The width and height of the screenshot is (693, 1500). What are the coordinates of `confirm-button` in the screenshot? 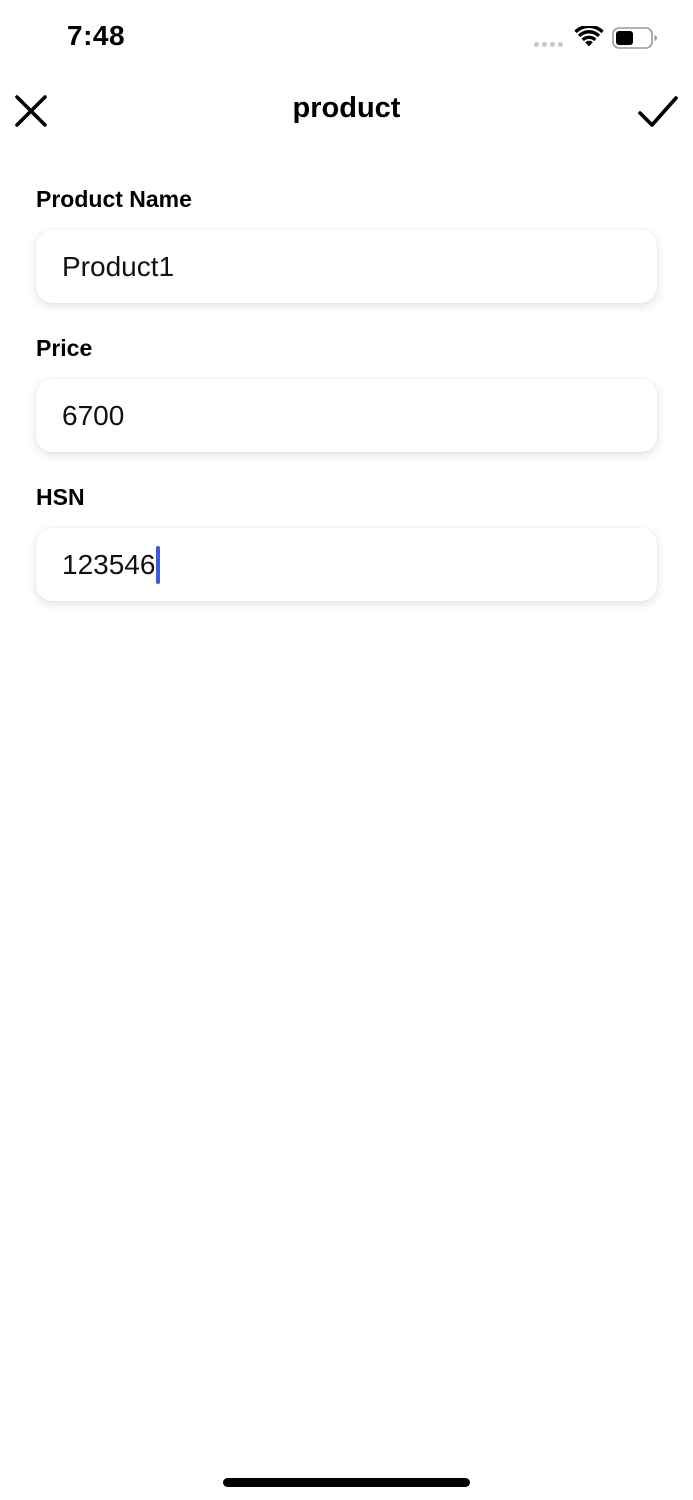 It's located at (658, 112).